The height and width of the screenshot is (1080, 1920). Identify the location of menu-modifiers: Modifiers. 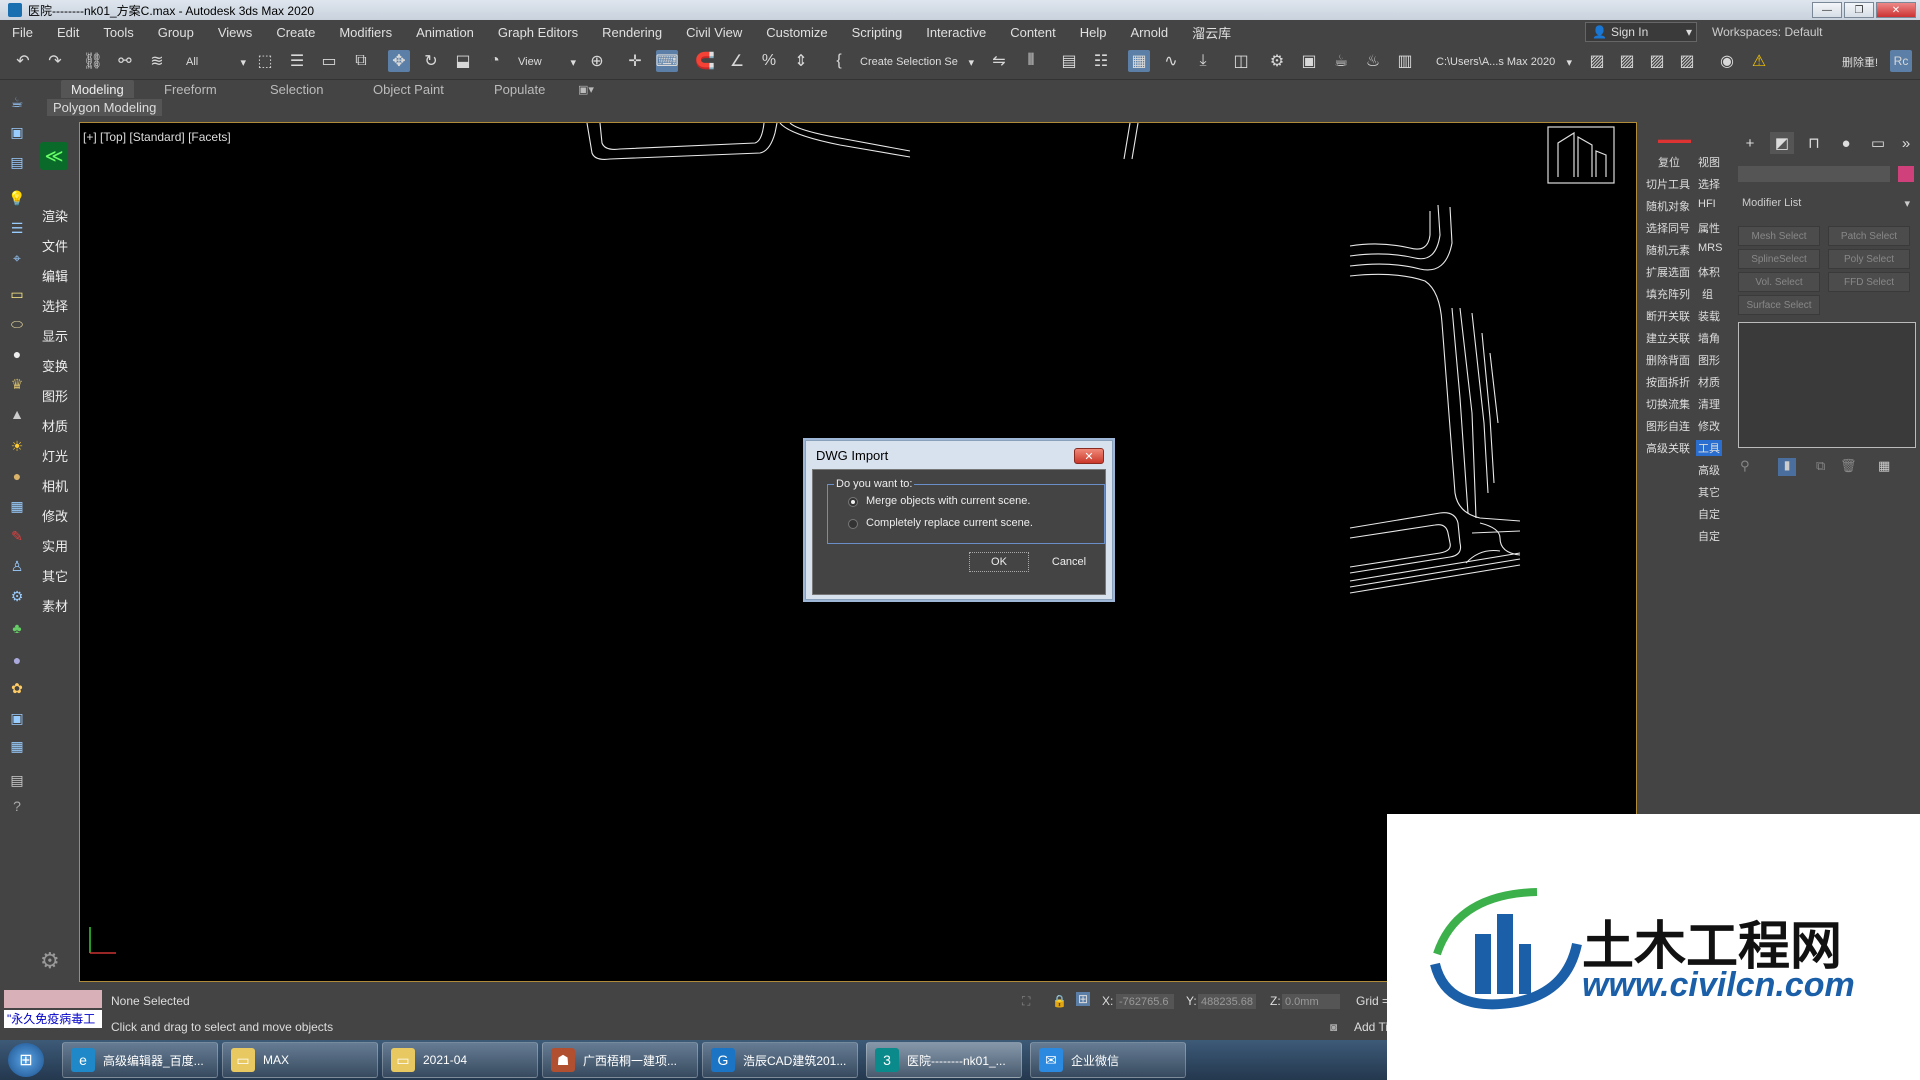
(365, 32).